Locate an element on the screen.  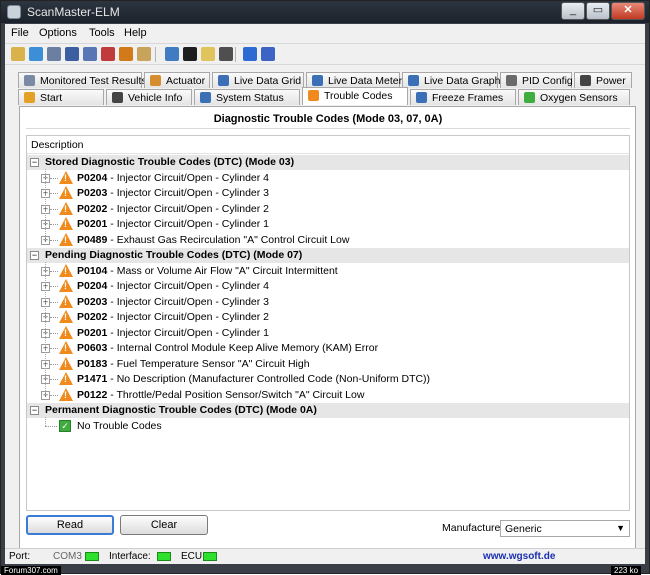
tab-live-data-meter: Live Data Meter is located at coordinates (354, 80).